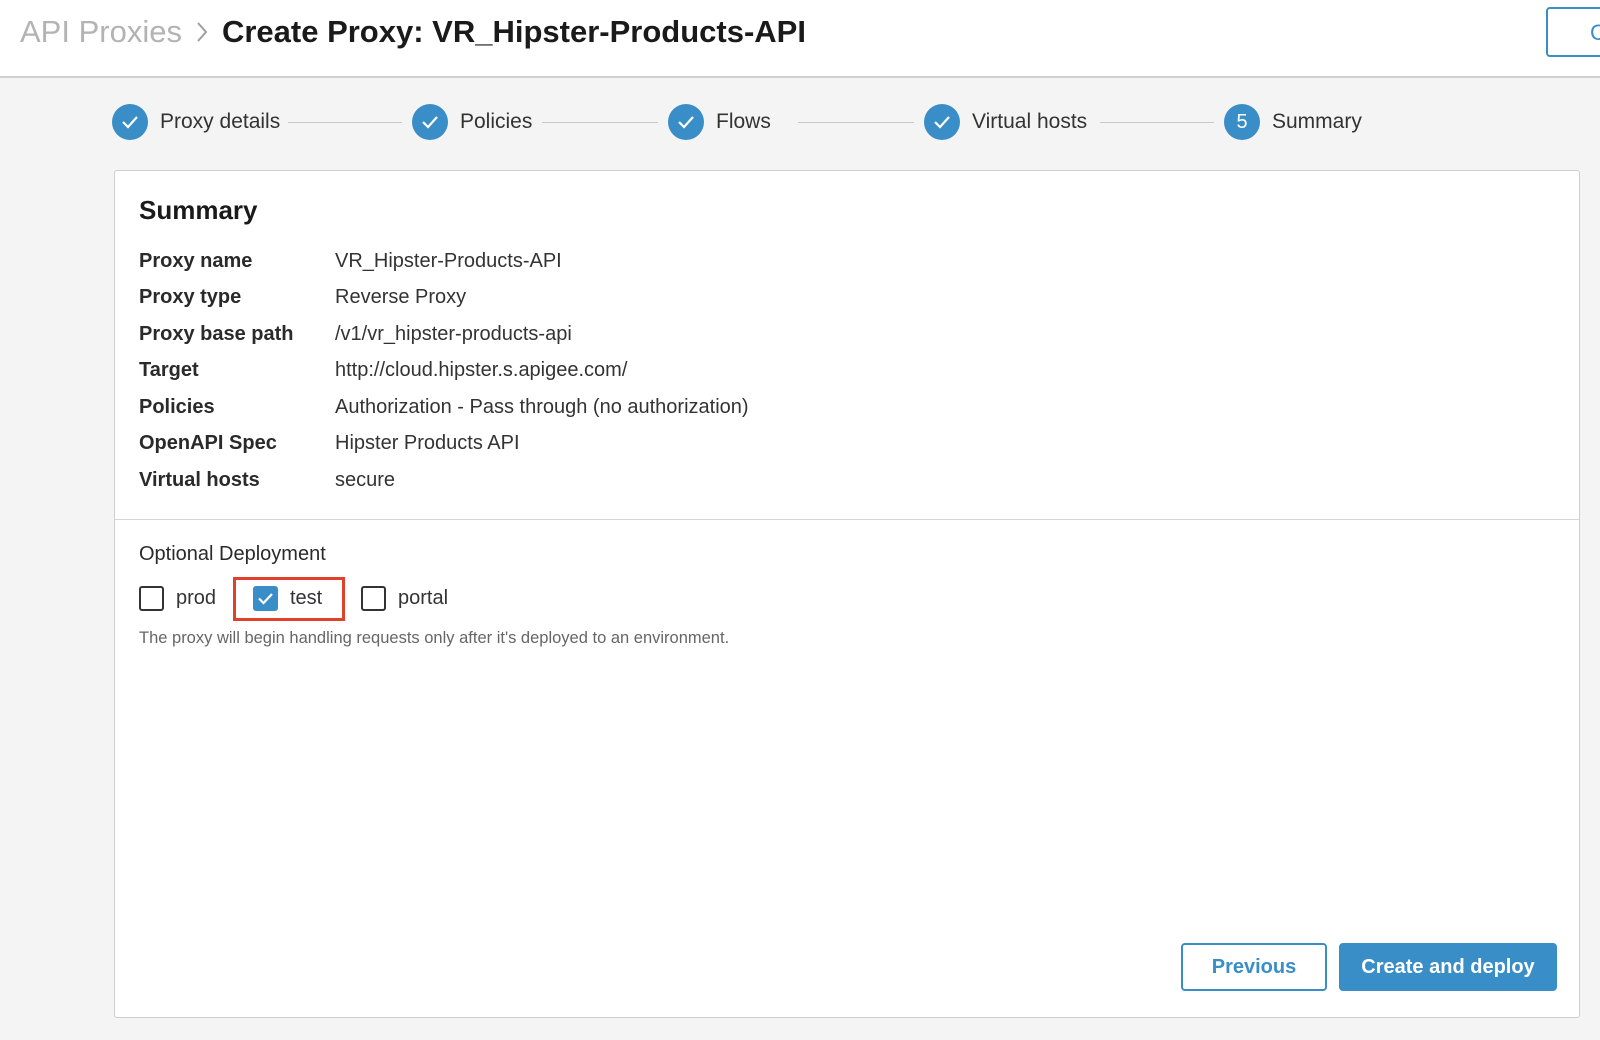 The height and width of the screenshot is (1040, 1600). I want to click on env-label: portal, so click(423, 597).